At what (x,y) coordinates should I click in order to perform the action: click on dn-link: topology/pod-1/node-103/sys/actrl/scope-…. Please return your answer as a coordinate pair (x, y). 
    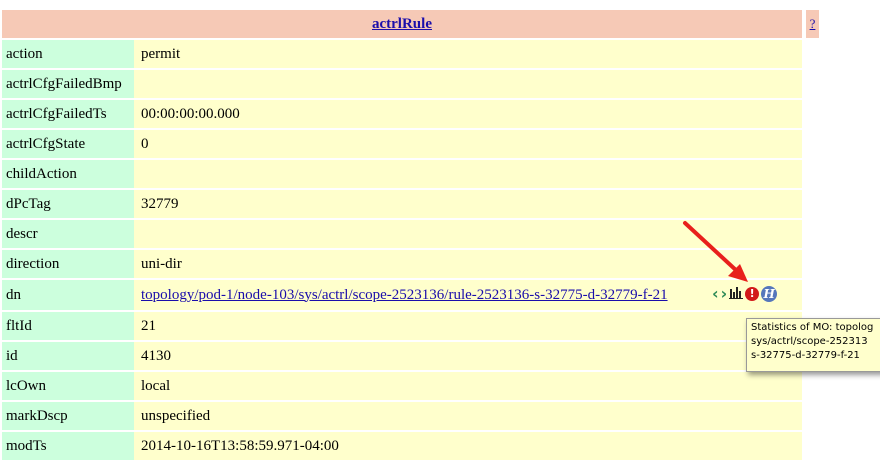
    Looking at the image, I should click on (404, 295).